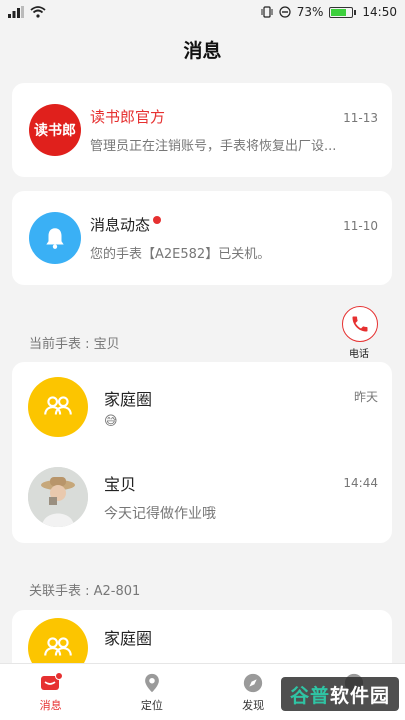 This screenshot has height=720, width=405. Describe the element at coordinates (38, 12) in the screenshot. I see `wifi-icon` at that location.